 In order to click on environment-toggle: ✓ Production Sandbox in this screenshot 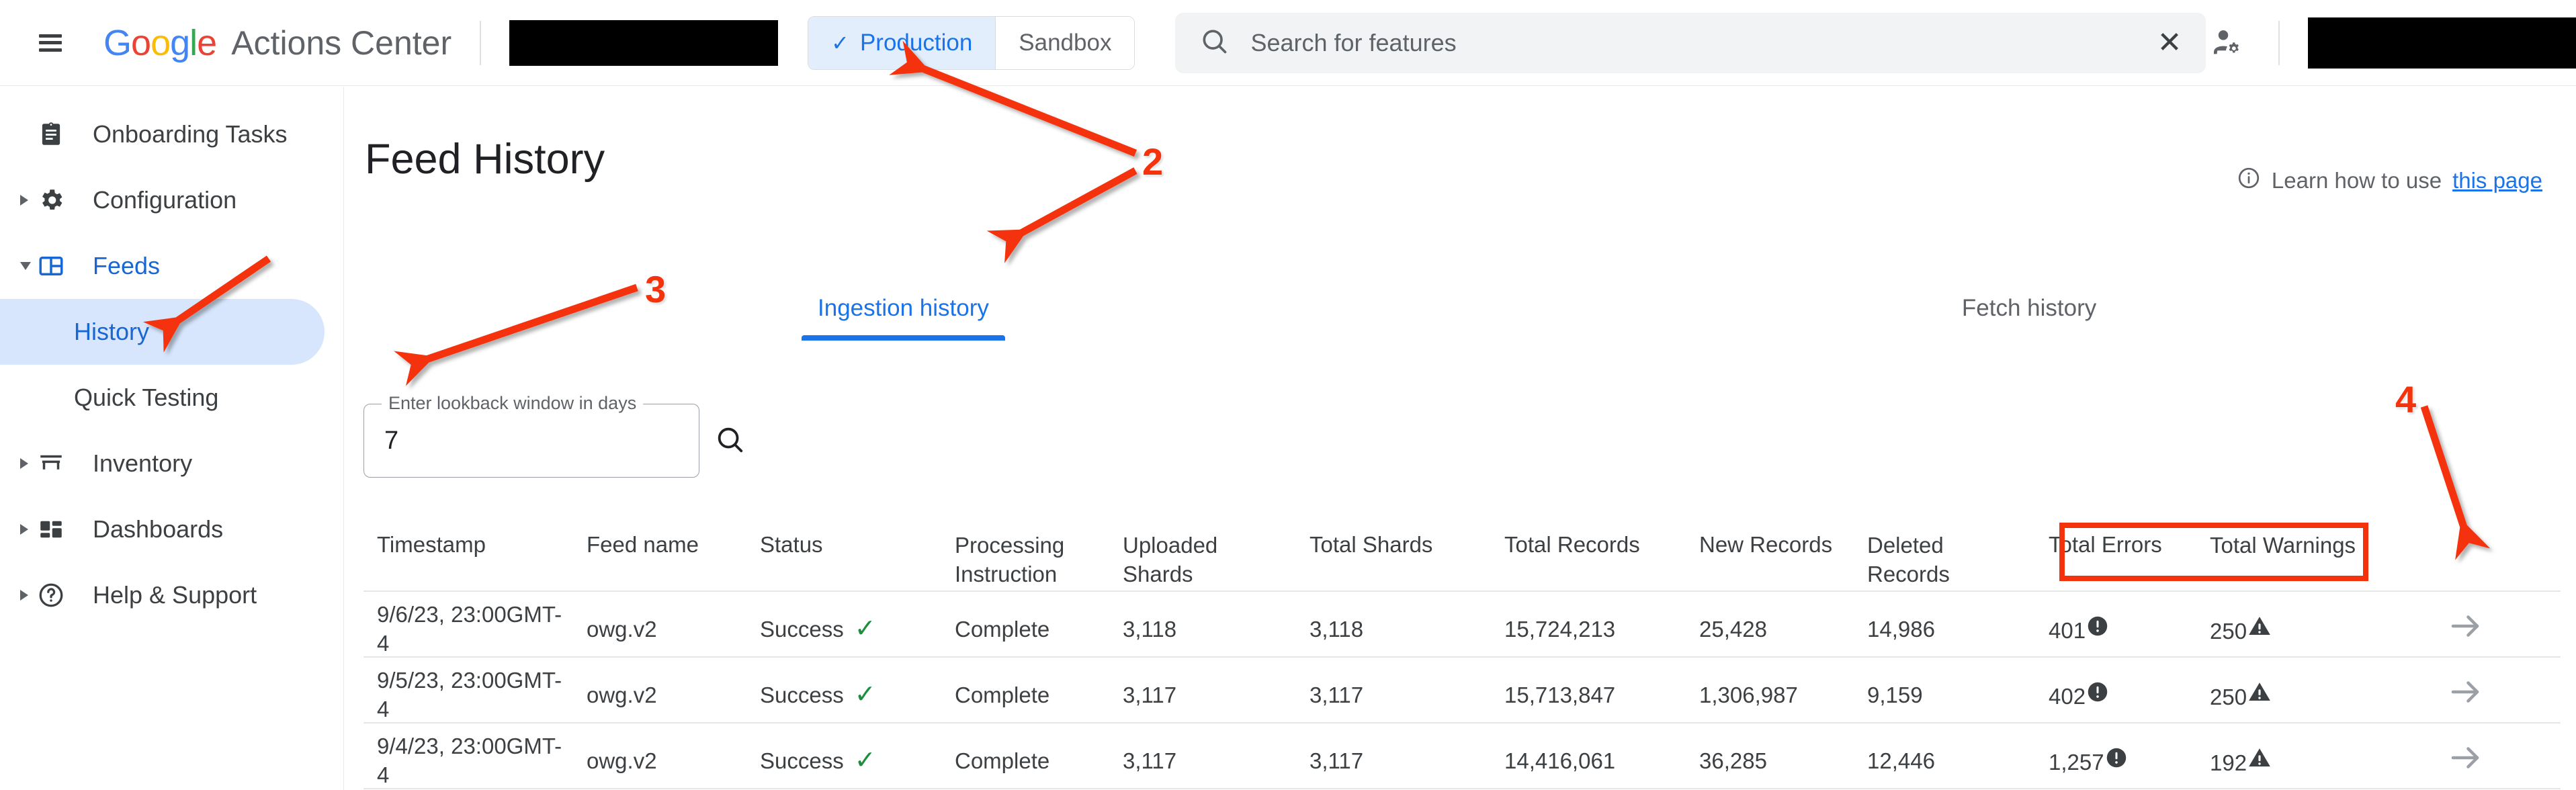, I will do `click(971, 42)`.